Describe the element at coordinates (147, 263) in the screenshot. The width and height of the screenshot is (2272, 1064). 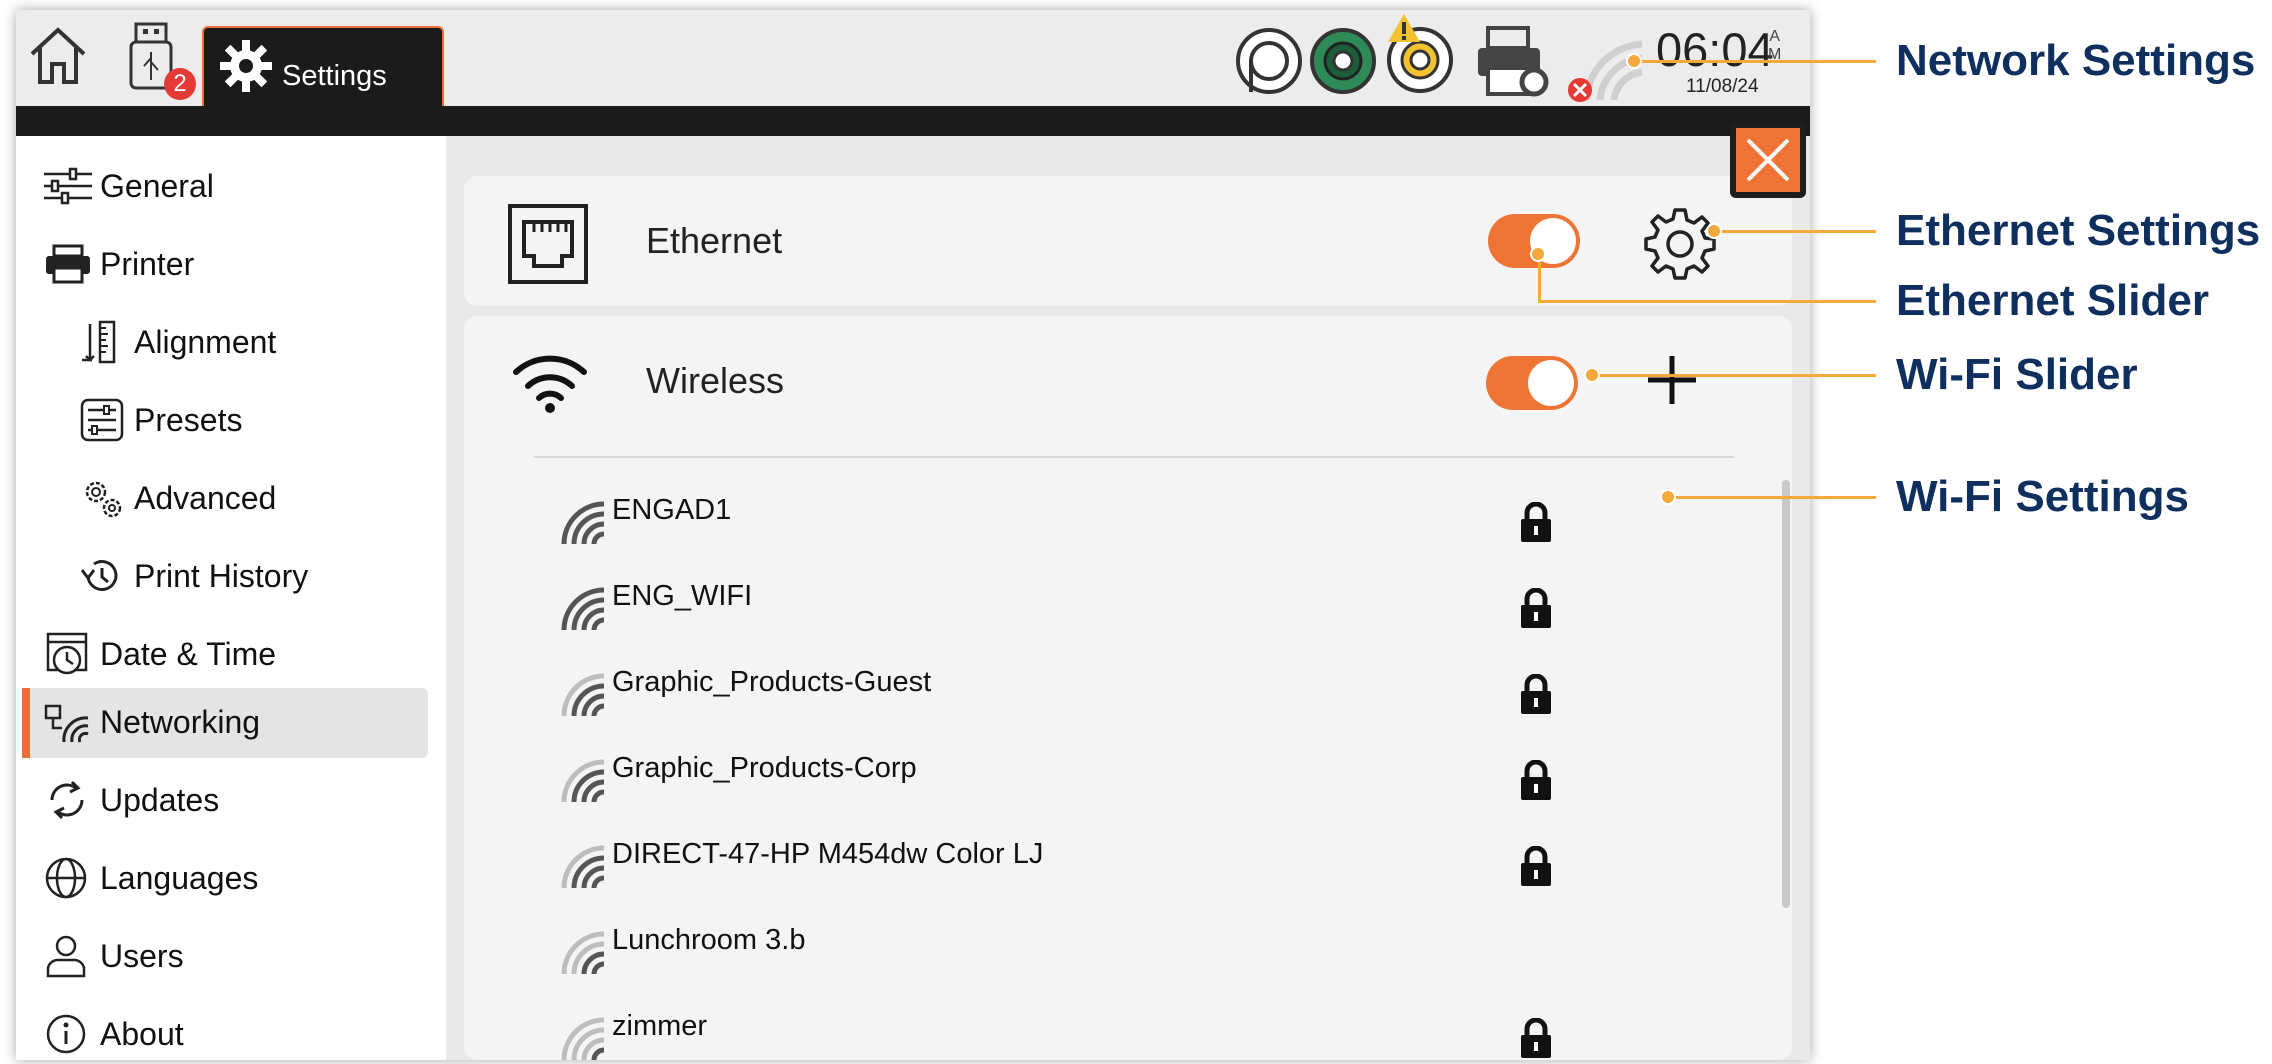
I see `sidebar-item-label: Printer` at that location.